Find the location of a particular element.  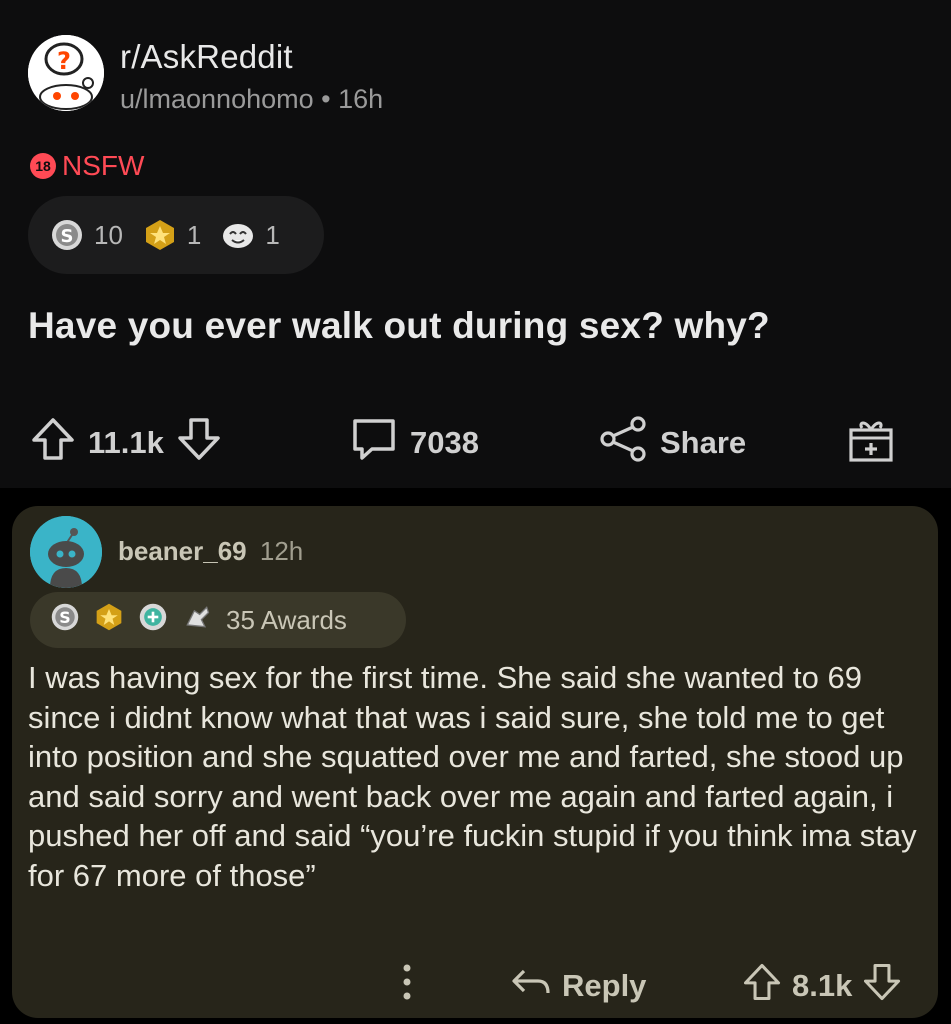

vertical-dots-icon is located at coordinates (407, 986).